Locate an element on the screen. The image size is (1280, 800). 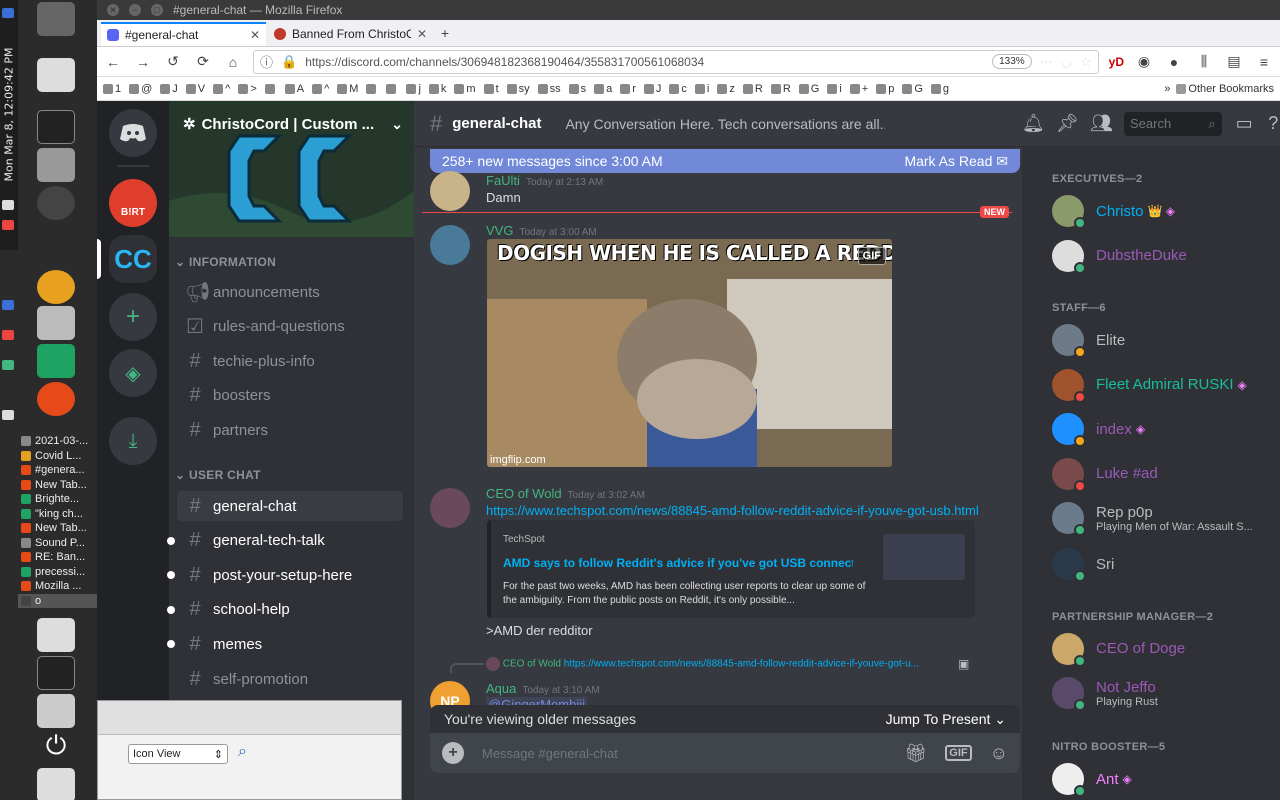
bookmark-item: c is located at coordinates (678, 89).